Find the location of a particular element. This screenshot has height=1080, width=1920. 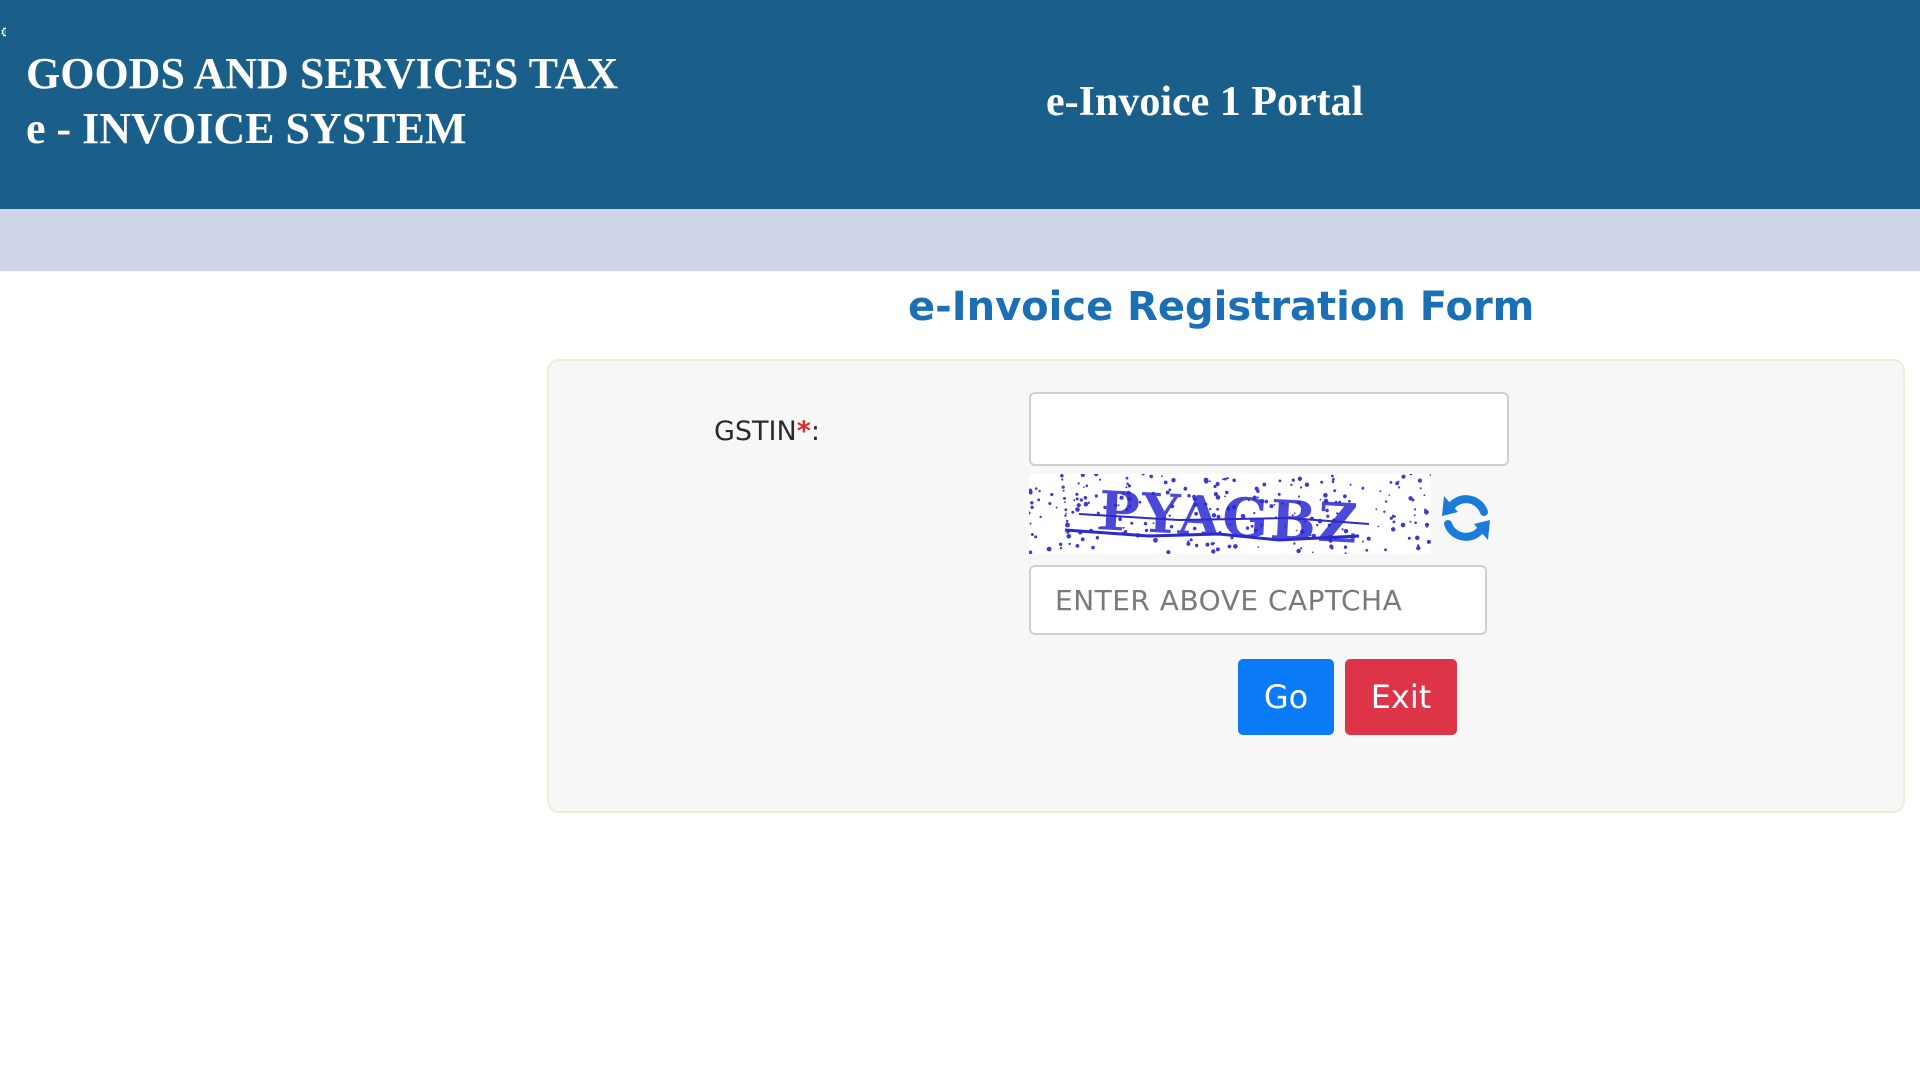

go-button: Go is located at coordinates (1286, 697).